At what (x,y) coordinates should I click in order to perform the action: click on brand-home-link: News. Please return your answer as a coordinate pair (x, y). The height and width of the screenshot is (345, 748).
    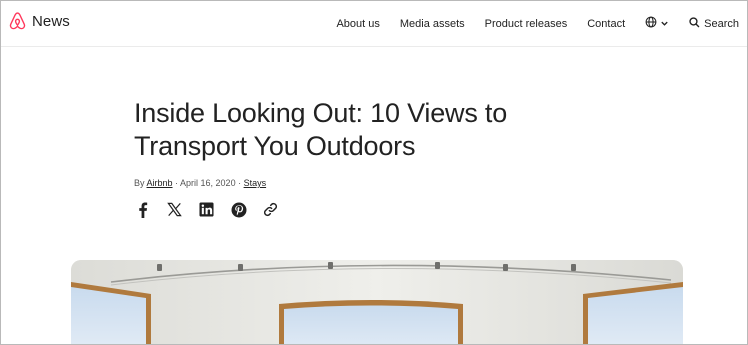
    Looking at the image, I should click on (39, 21).